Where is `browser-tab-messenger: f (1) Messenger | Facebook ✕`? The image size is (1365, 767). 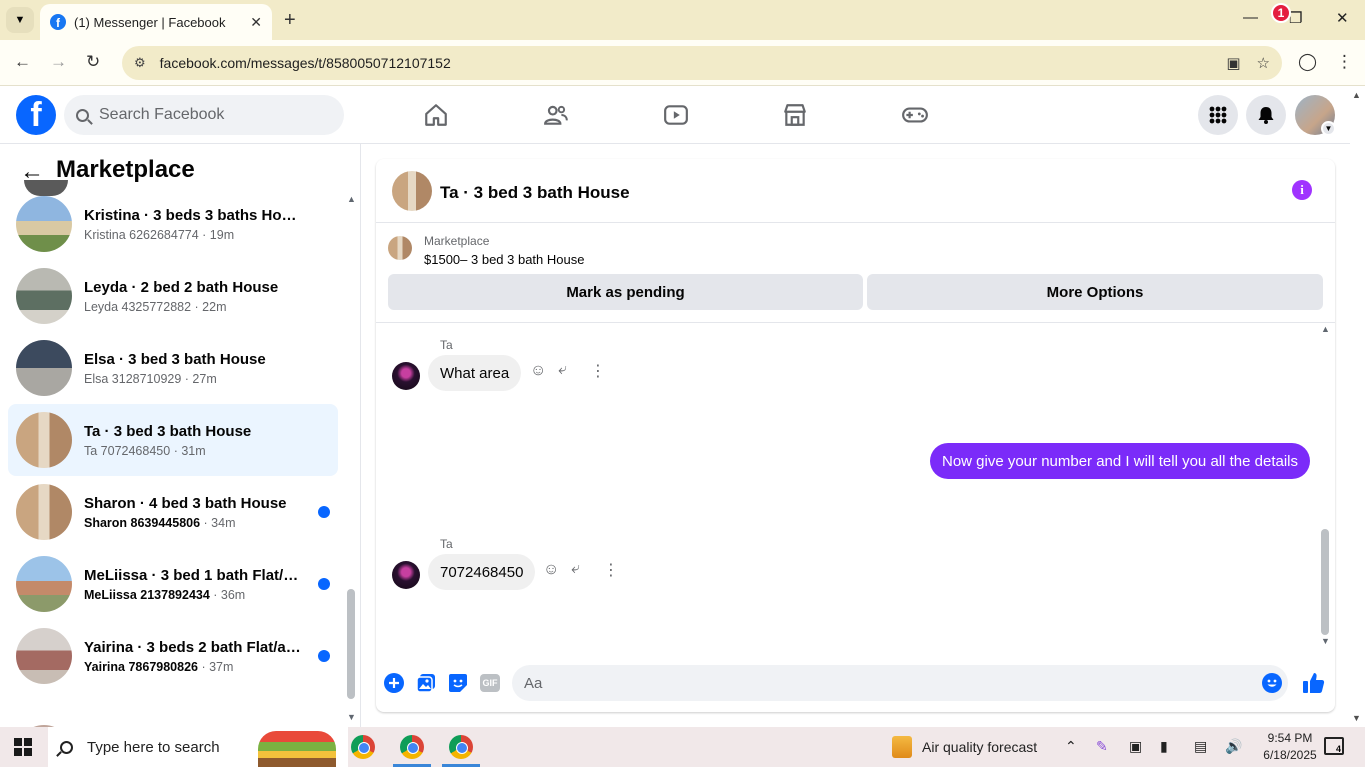
browser-tab-messenger: f (1) Messenger | Facebook ✕ is located at coordinates (156, 22).